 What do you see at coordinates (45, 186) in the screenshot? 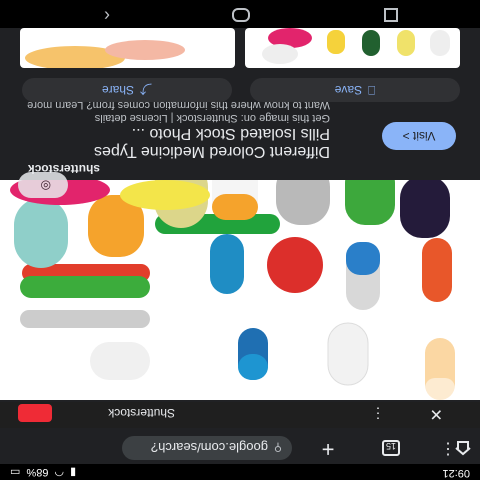
I see `lens-icon: ◎` at bounding box center [45, 186].